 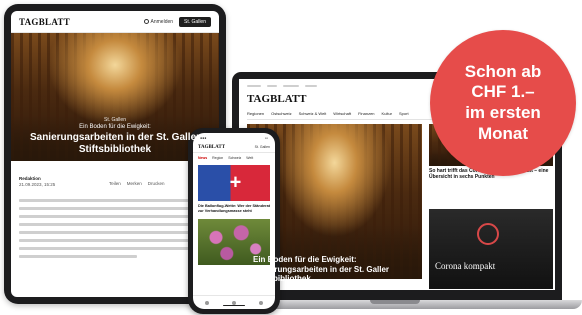 What do you see at coordinates (266, 137) in the screenshot?
I see `battery-icon: ▭` at bounding box center [266, 137].